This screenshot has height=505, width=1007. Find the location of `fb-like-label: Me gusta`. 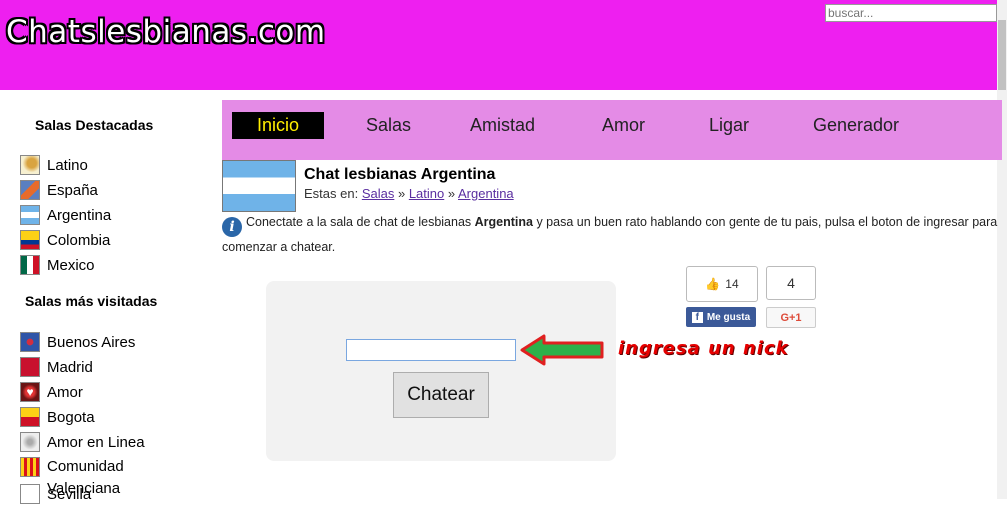

fb-like-label: Me gusta is located at coordinates (728, 317).